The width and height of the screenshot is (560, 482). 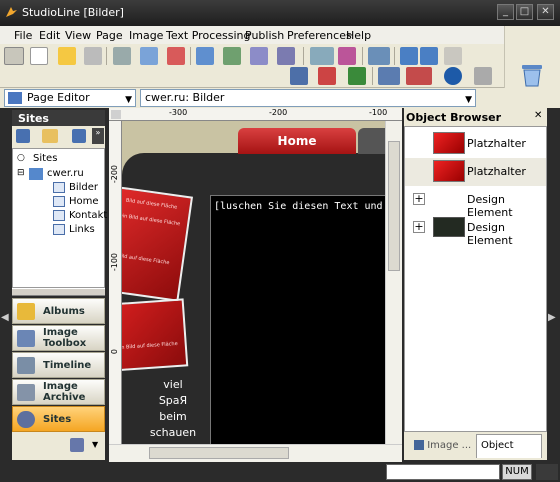 I want to click on vertical-ruler: -200 -100 0, so click(x=115, y=282).